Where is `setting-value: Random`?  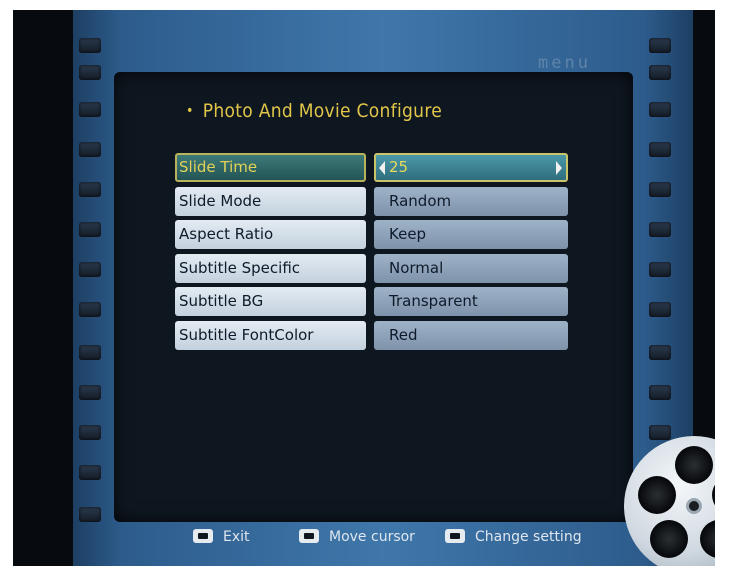 setting-value: Random is located at coordinates (471, 201).